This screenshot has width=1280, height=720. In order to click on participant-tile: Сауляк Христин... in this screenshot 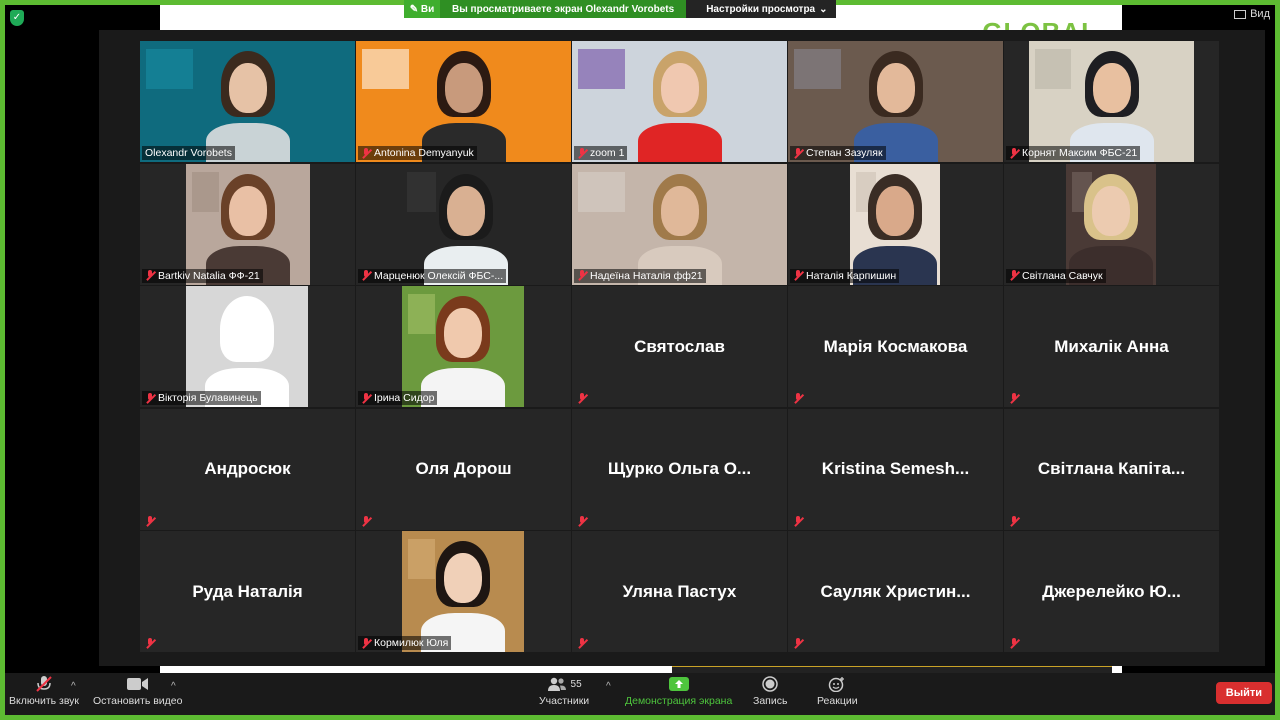, I will do `click(895, 591)`.